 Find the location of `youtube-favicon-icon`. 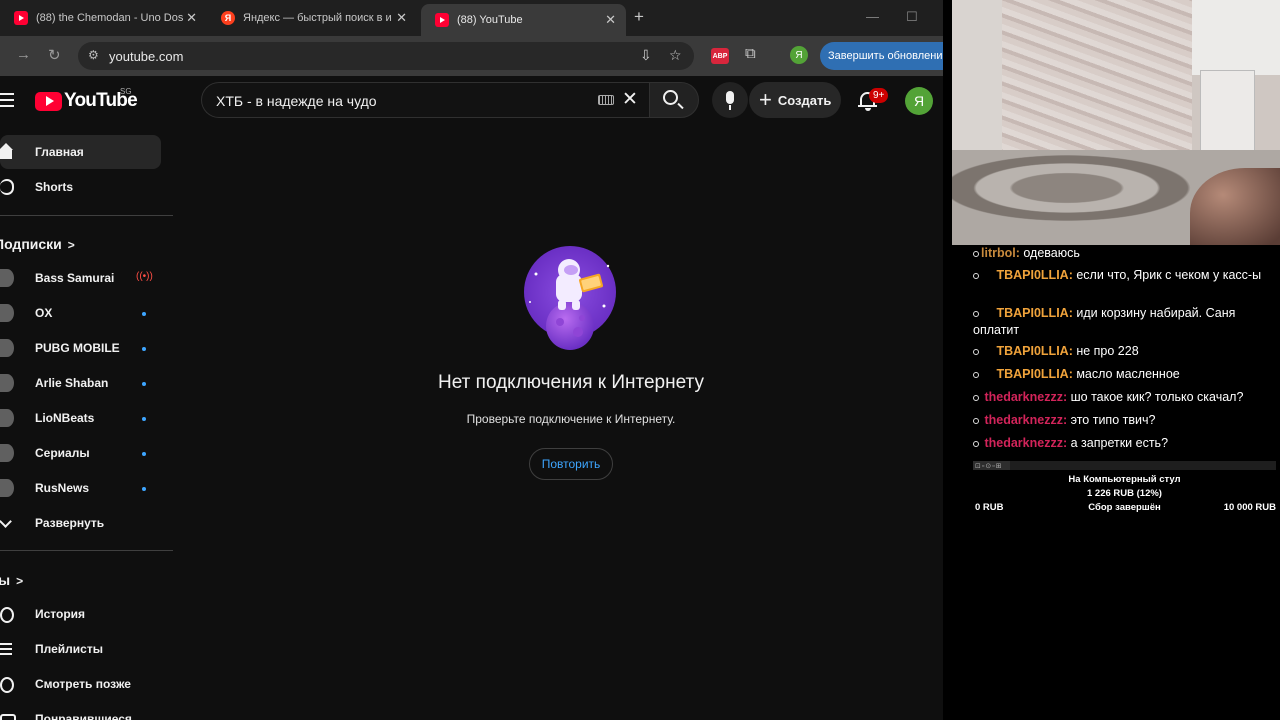

youtube-favicon-icon is located at coordinates (21, 18).